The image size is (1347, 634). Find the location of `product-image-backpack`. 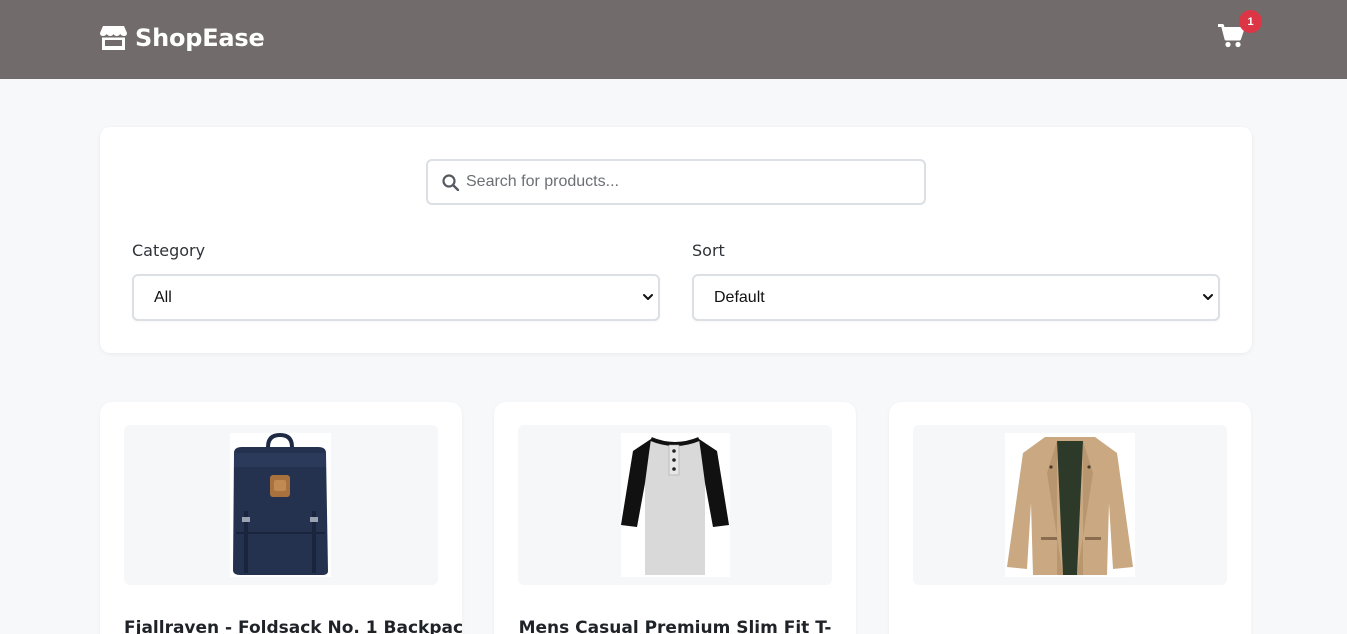

product-image-backpack is located at coordinates (280, 505).